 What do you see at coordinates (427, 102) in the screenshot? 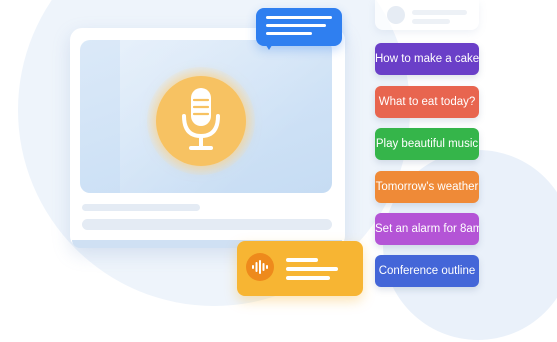
I see `command-button-what-to-eat: What to eat today?` at bounding box center [427, 102].